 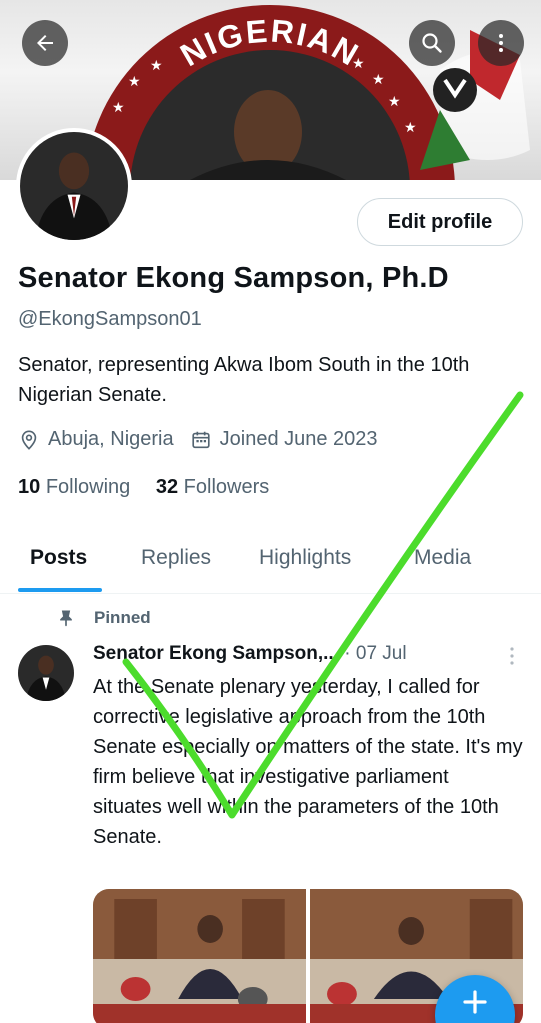 I want to click on location-pin-icon, so click(x=29, y=440).